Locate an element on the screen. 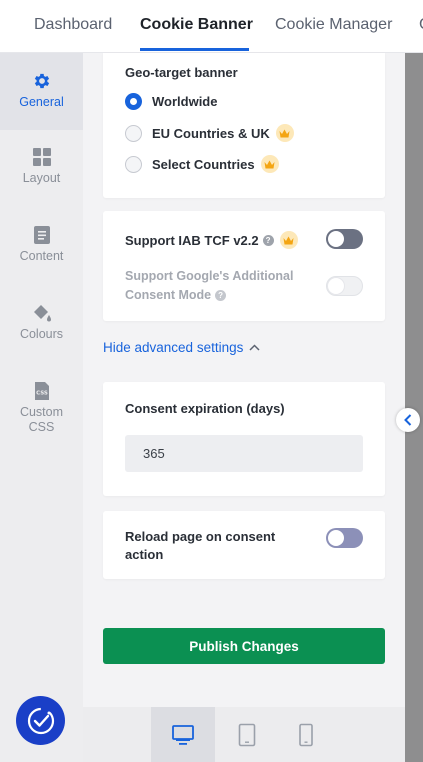 This screenshot has width=423, height=762. reload-label-line1: Reload page on consent is located at coordinates (200, 536).